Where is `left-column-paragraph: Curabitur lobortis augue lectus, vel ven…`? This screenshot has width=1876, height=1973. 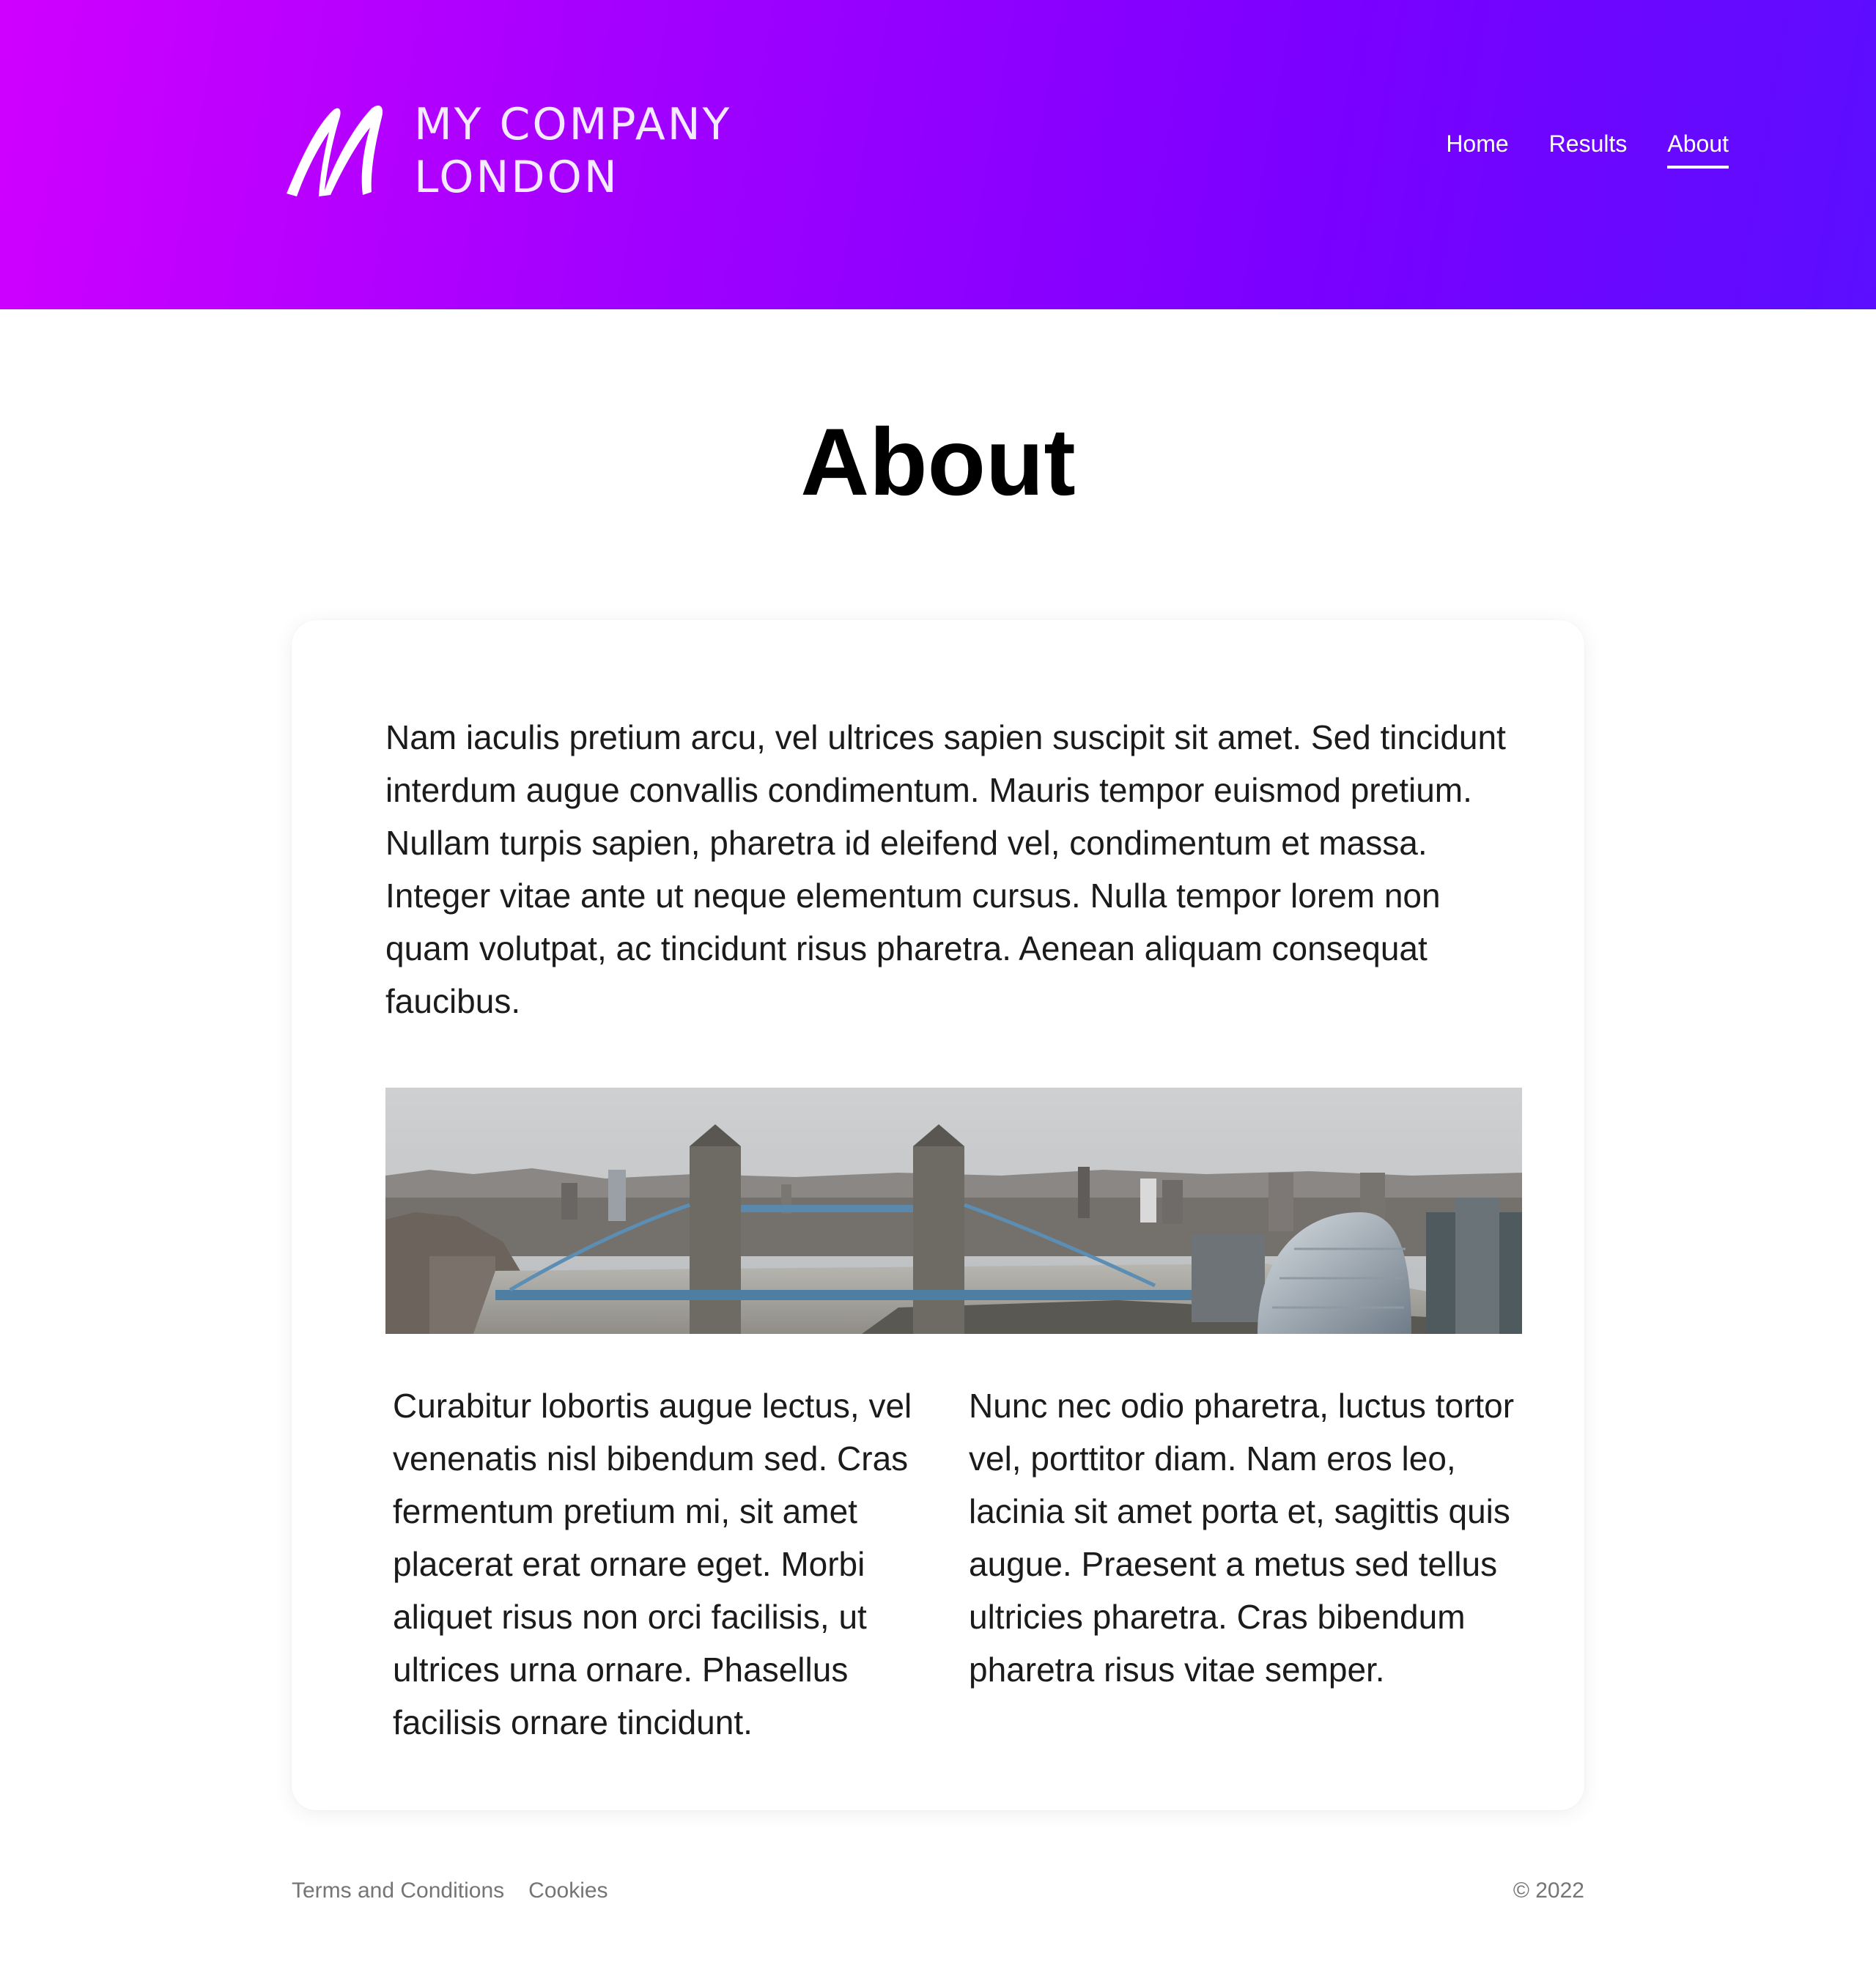 left-column-paragraph: Curabitur lobortis augue lectus, vel ven… is located at coordinates (652, 1564).